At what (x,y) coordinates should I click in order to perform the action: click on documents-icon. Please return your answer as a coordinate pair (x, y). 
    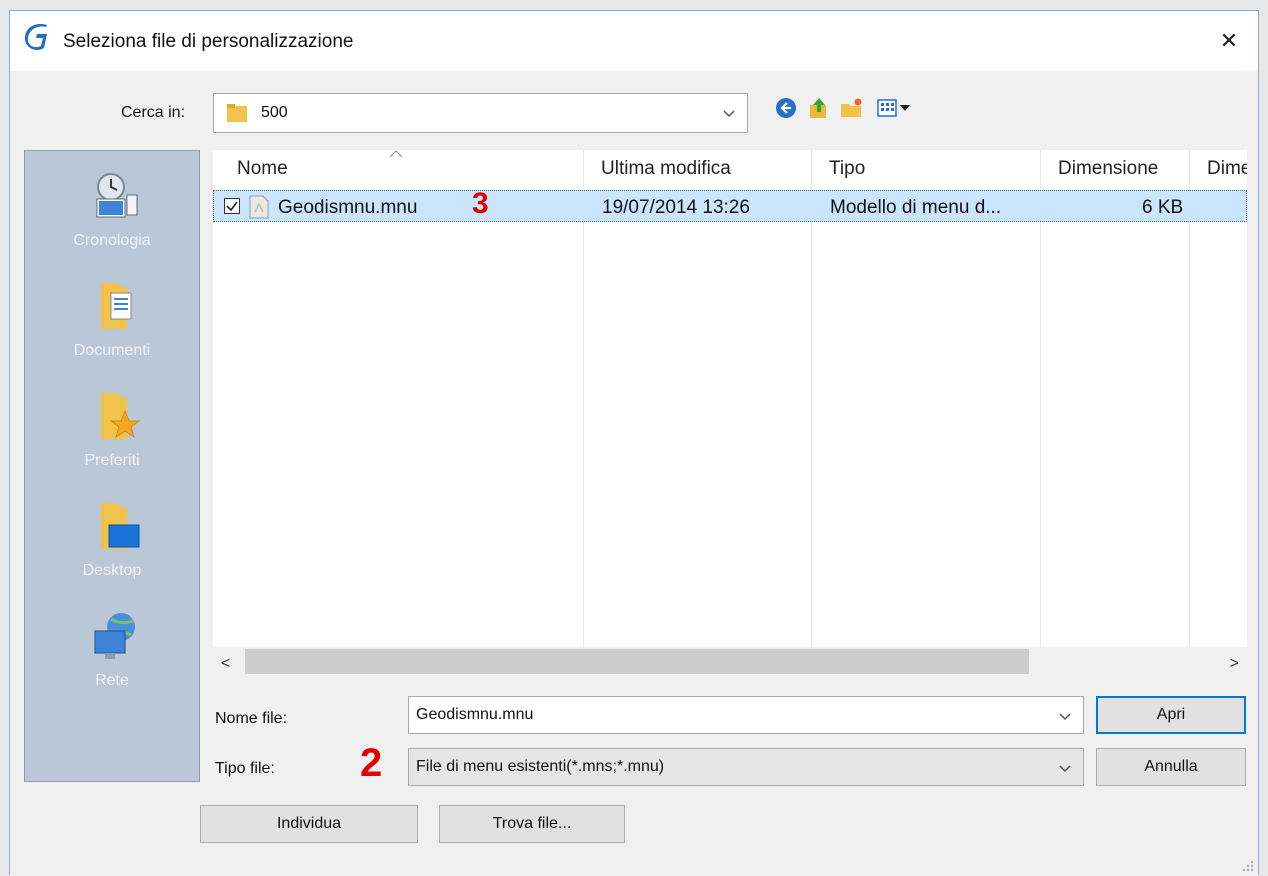
    Looking at the image, I should click on (116, 306).